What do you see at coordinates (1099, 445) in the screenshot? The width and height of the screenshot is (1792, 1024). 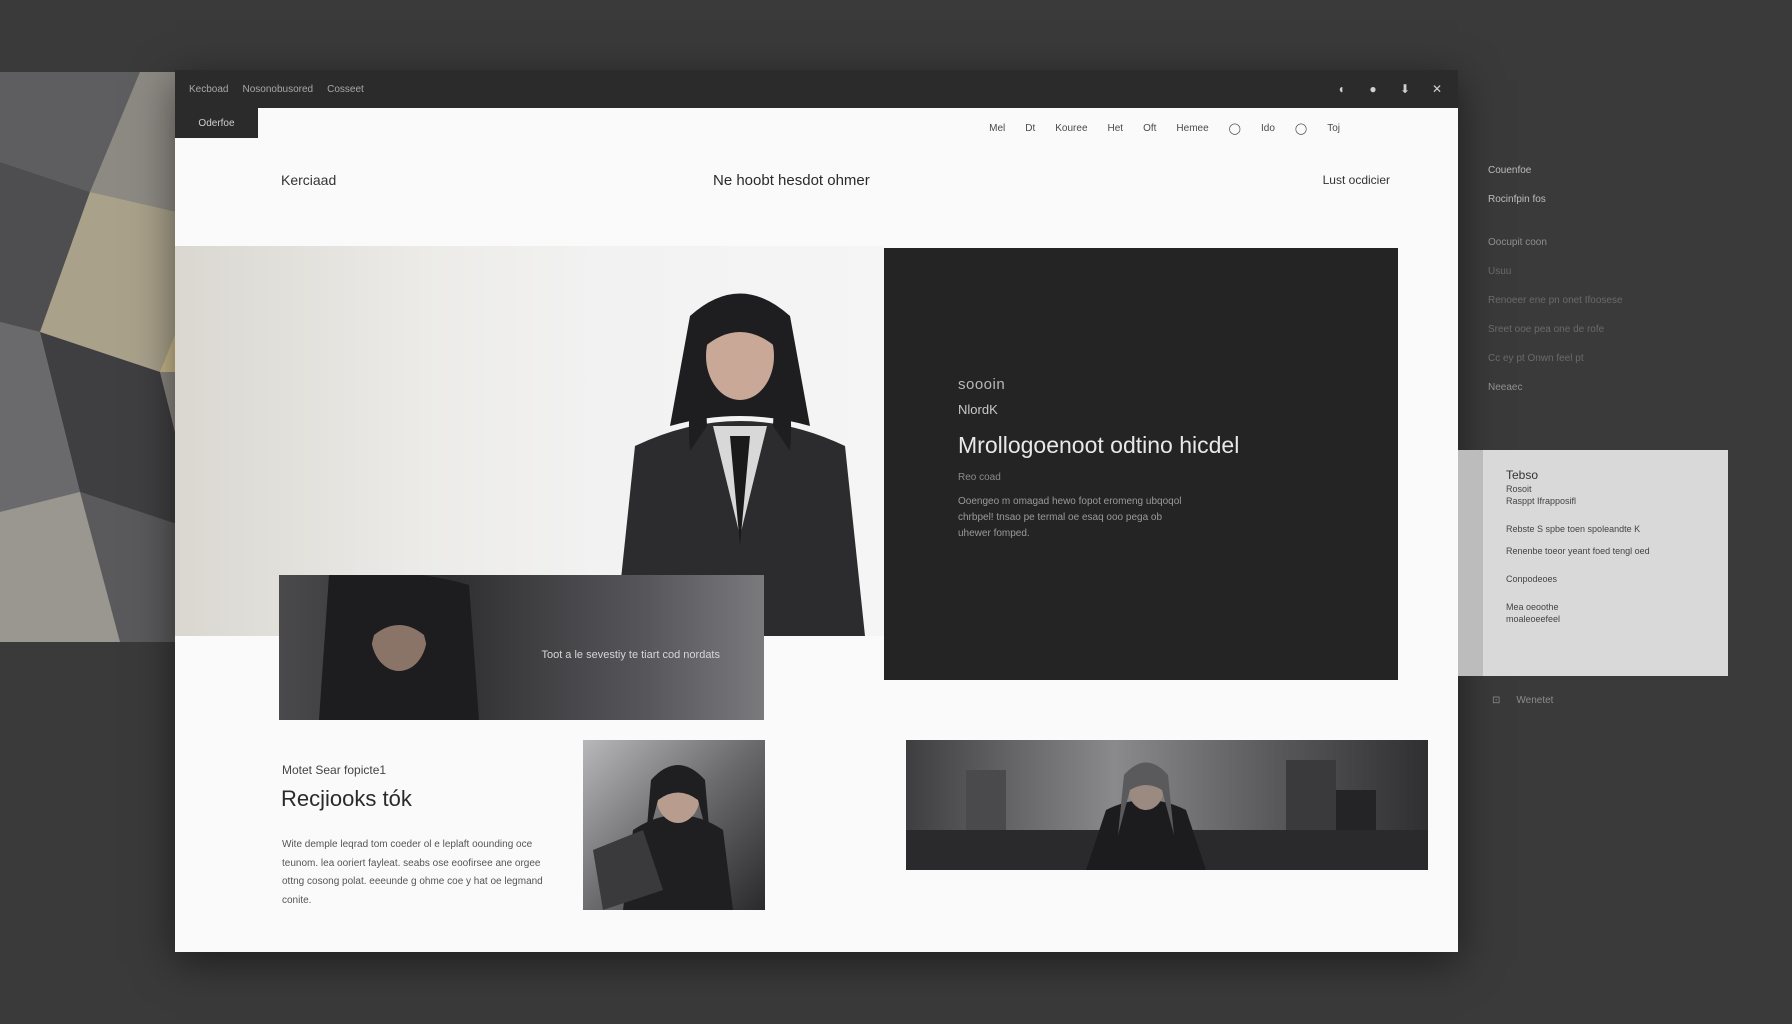 I see `feature-title: Mrollogoenoot odtino hicdel` at bounding box center [1099, 445].